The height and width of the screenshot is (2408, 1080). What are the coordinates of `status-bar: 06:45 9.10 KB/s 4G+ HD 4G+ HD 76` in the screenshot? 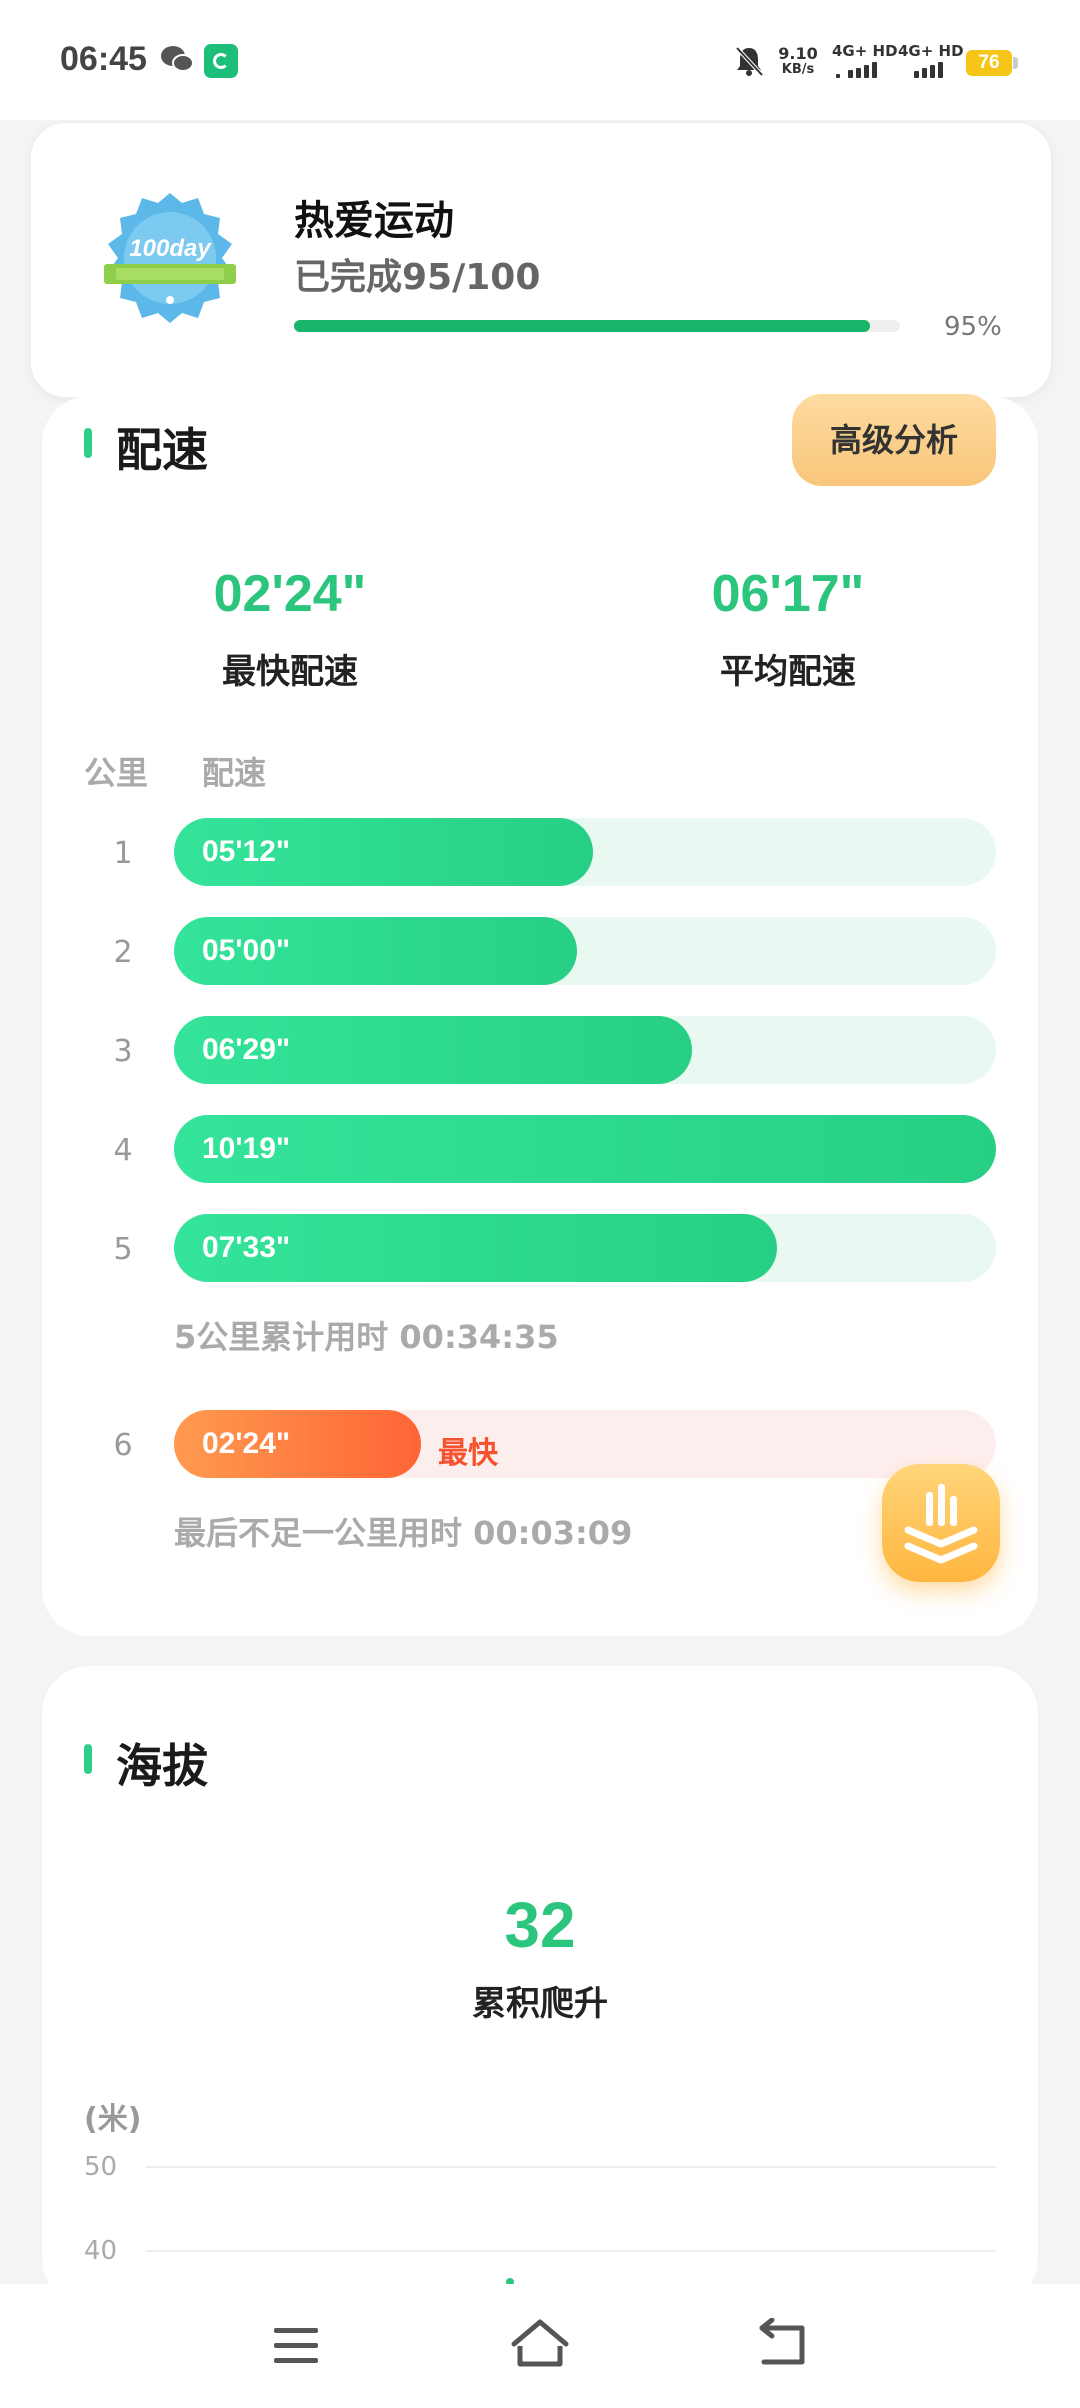 It's located at (540, 60).